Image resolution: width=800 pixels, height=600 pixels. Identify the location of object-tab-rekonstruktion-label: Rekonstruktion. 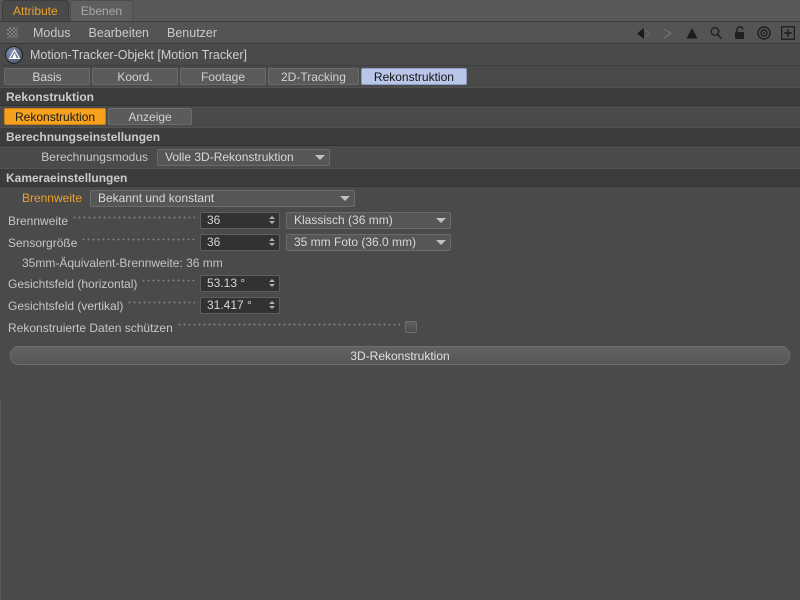
(413, 76).